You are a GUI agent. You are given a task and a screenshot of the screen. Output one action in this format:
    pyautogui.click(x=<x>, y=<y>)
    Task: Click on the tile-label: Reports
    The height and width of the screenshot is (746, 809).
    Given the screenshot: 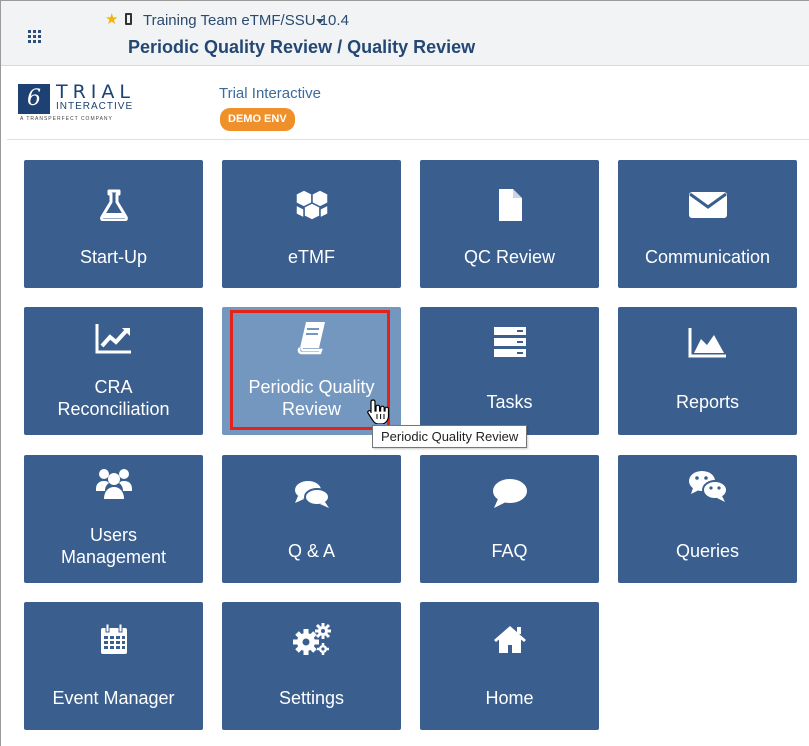 What is the action you would take?
    pyautogui.click(x=707, y=402)
    